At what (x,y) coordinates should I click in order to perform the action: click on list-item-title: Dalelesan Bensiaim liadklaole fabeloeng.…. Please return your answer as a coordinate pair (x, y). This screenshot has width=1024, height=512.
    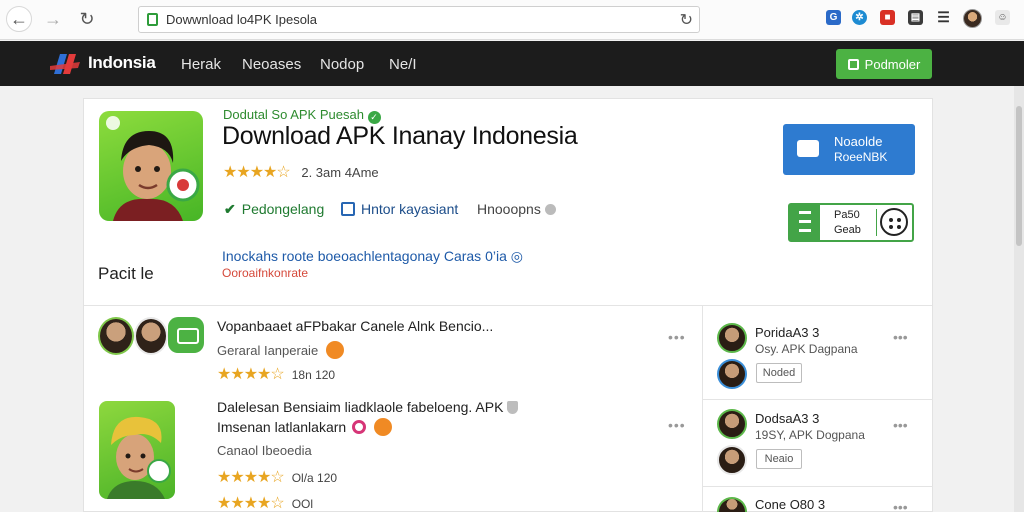
    Looking at the image, I should click on (368, 407).